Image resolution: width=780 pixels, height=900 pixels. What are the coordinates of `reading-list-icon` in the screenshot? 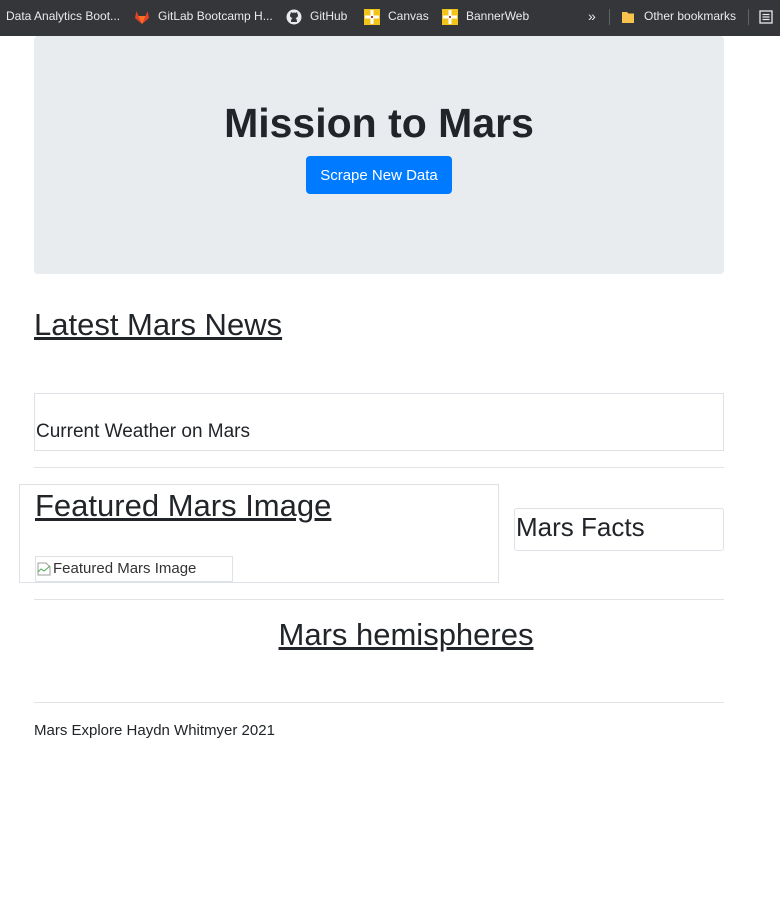 It's located at (766, 17).